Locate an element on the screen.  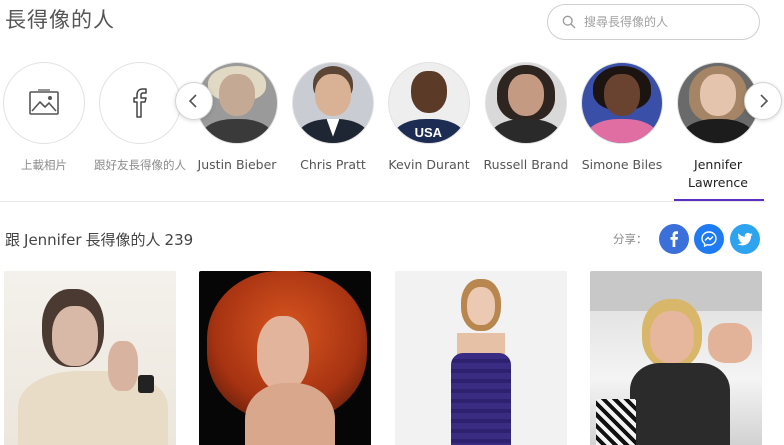
chevron-right-icon is located at coordinates (764, 101).